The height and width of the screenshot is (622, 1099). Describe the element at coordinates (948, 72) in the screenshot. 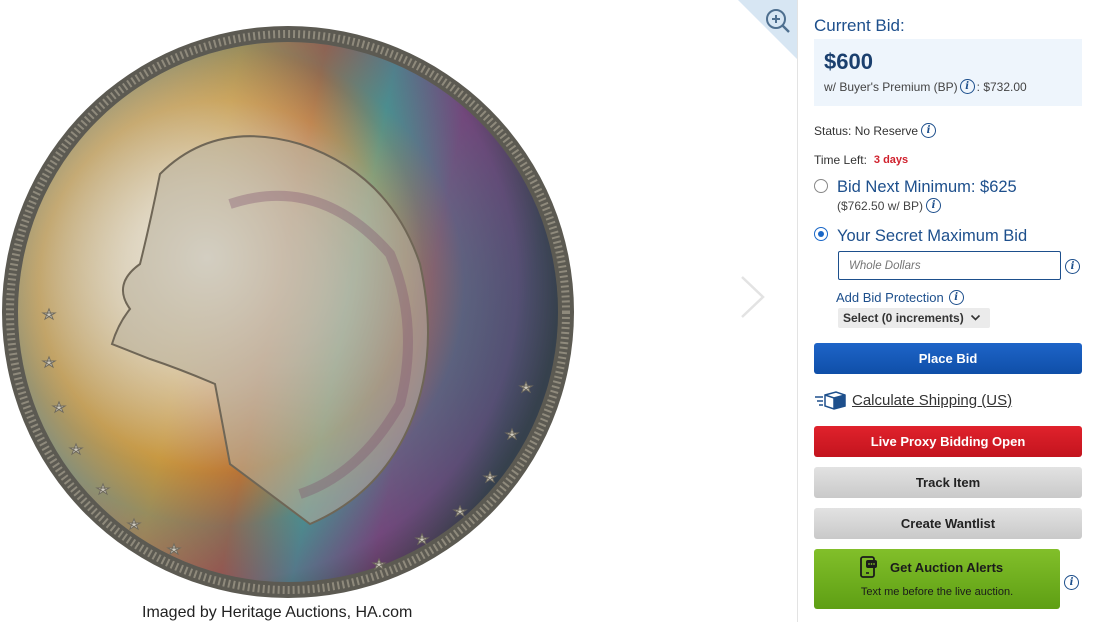

I see `current-bid-box: $600 w/ Buyer's Premium (BP) i : $732.00` at that location.